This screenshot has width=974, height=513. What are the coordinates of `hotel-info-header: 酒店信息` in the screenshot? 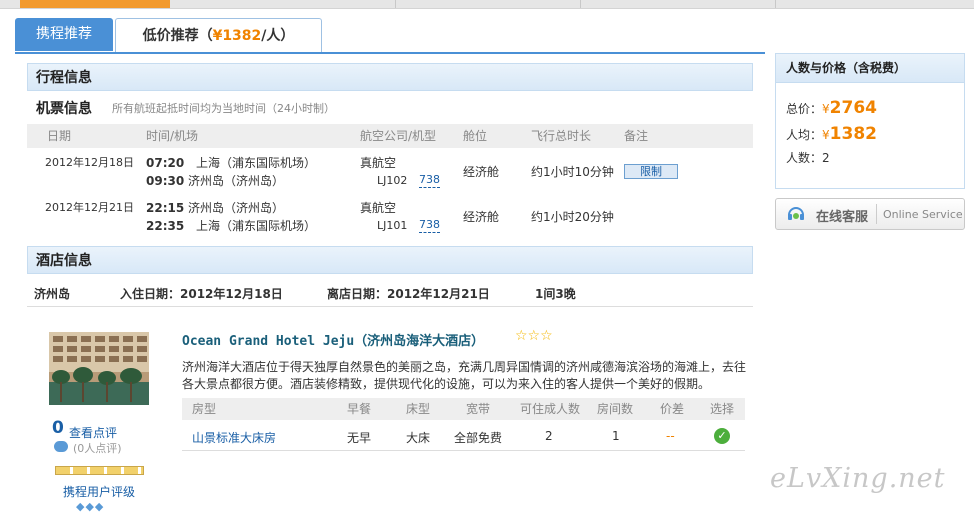 It's located at (390, 260).